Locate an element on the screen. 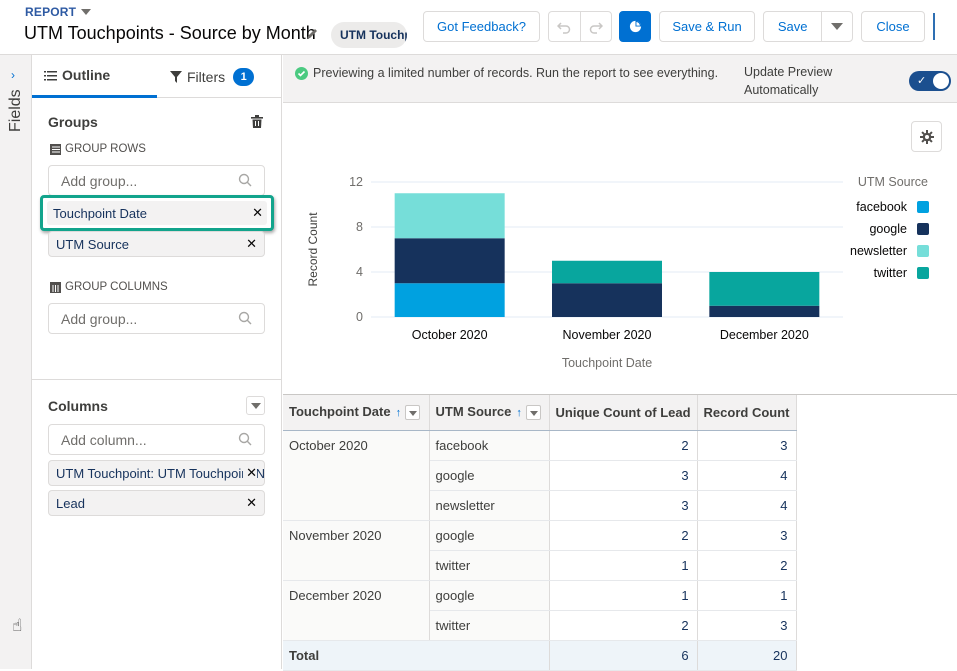 The height and width of the screenshot is (671, 957). search-icon is located at coordinates (245, 318).